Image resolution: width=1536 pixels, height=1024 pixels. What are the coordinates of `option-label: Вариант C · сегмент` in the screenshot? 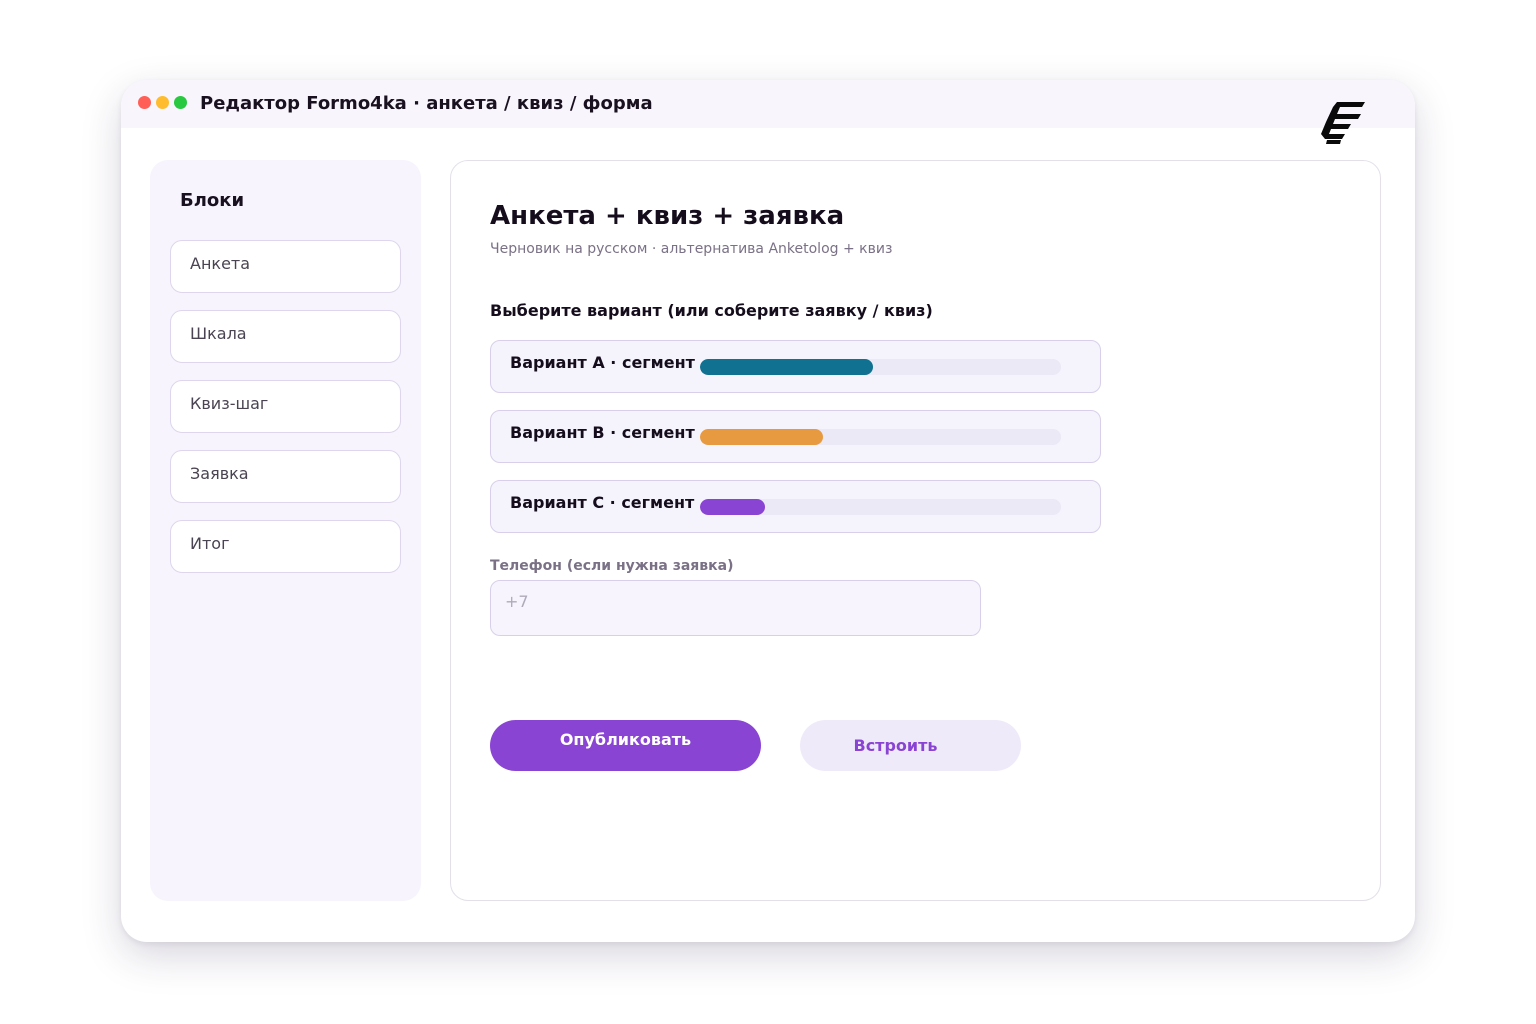 It's located at (602, 502).